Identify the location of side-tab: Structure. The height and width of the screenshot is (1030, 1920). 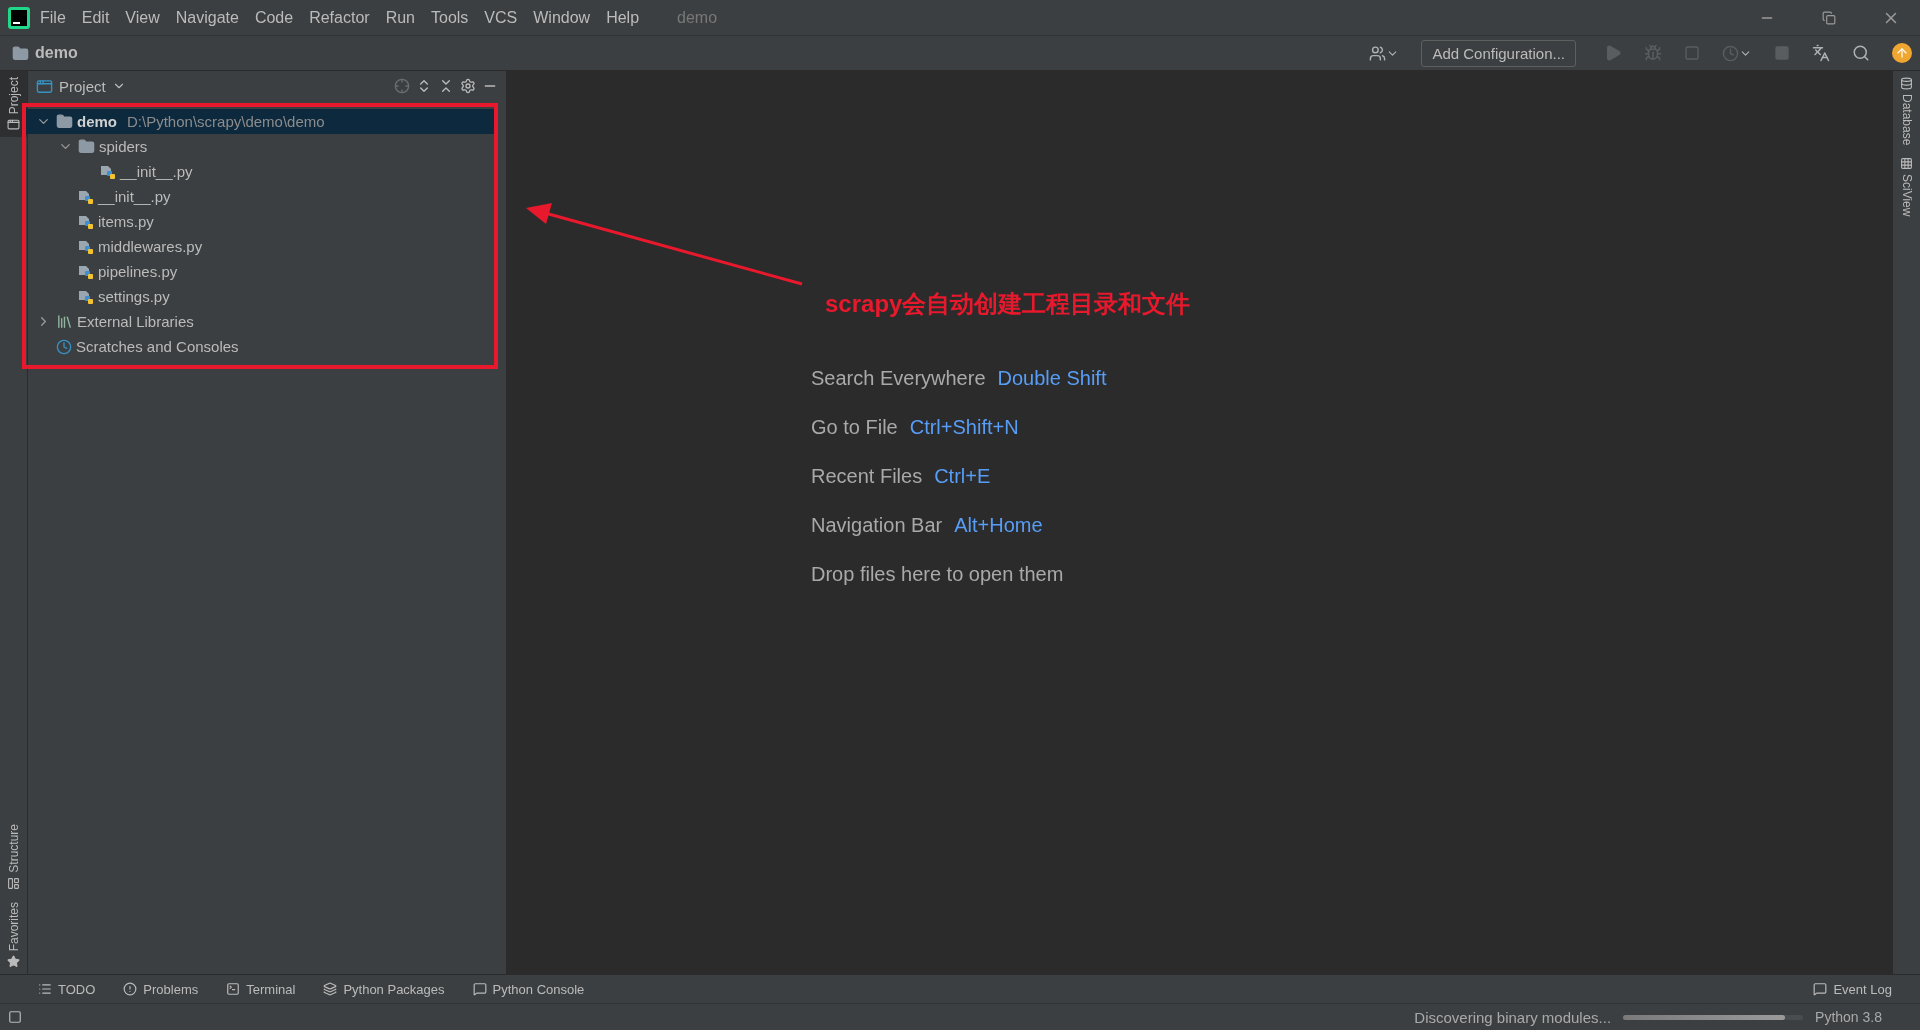
(13, 856).